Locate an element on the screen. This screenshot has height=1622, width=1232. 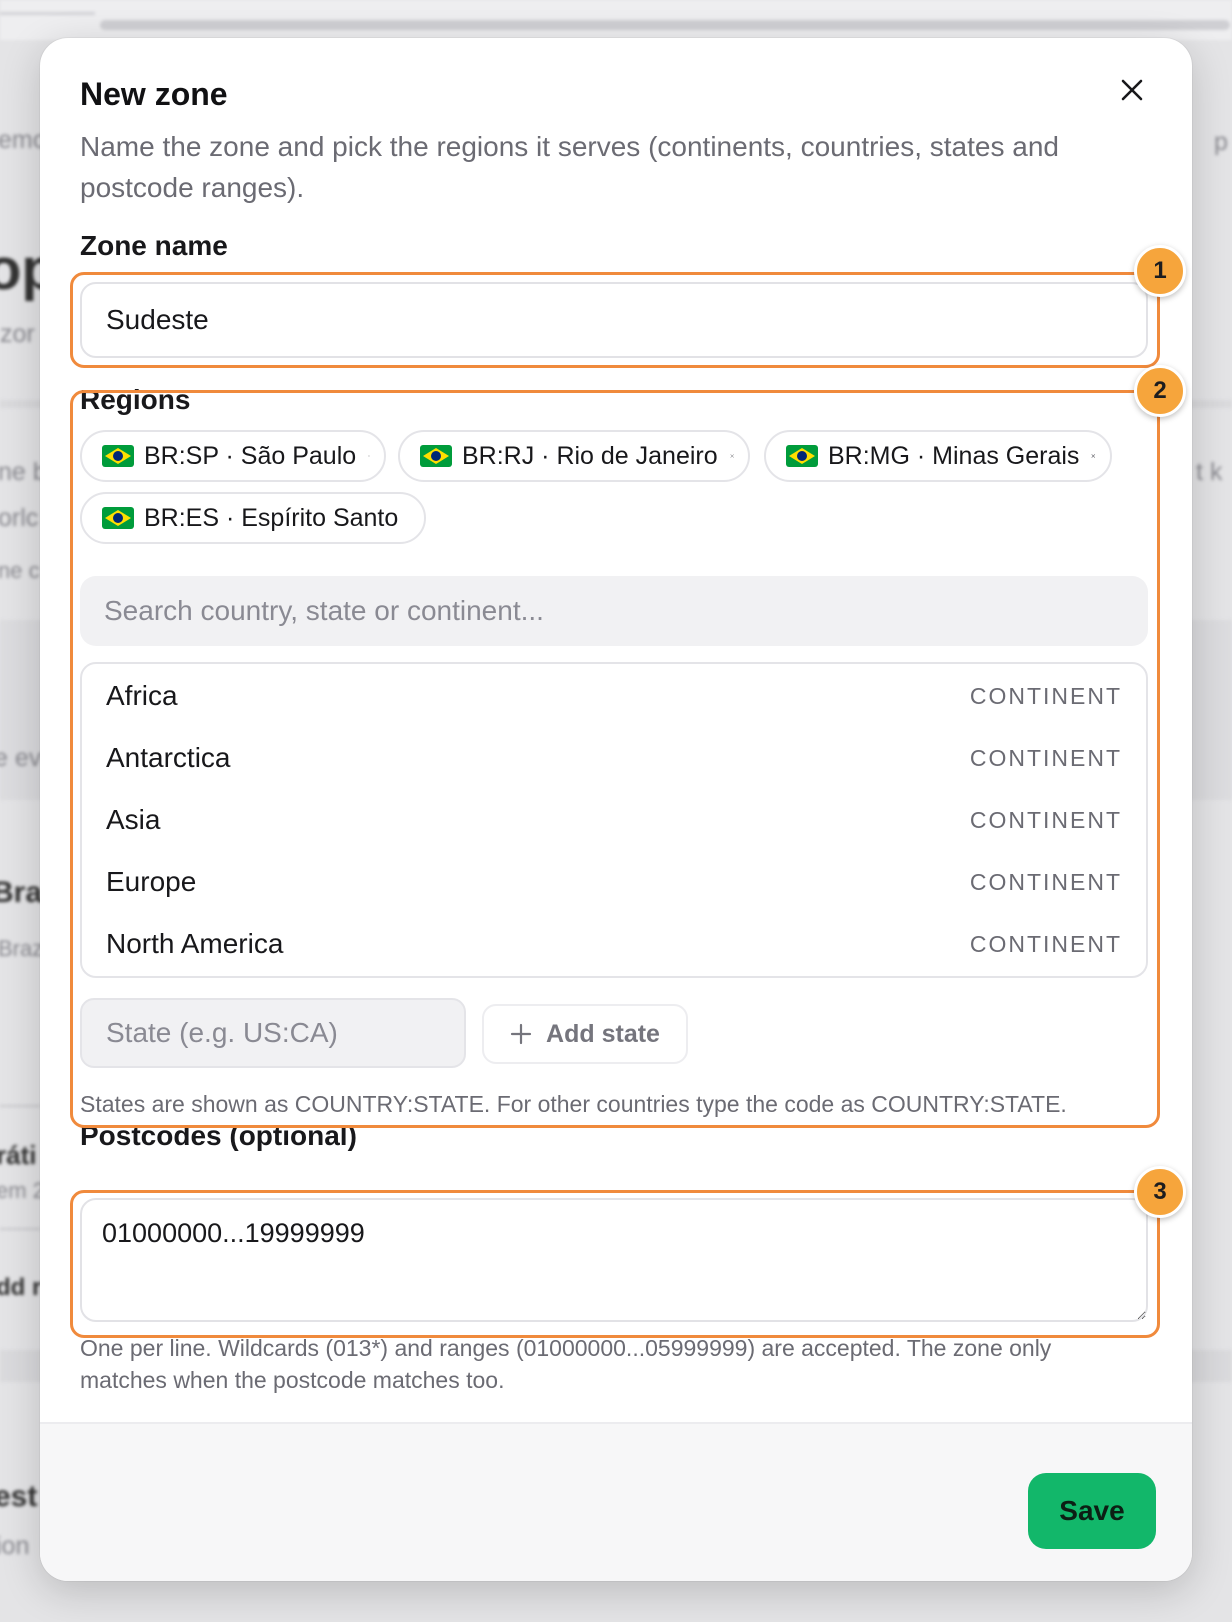
list-item: North America CONTINENT is located at coordinates (614, 944).